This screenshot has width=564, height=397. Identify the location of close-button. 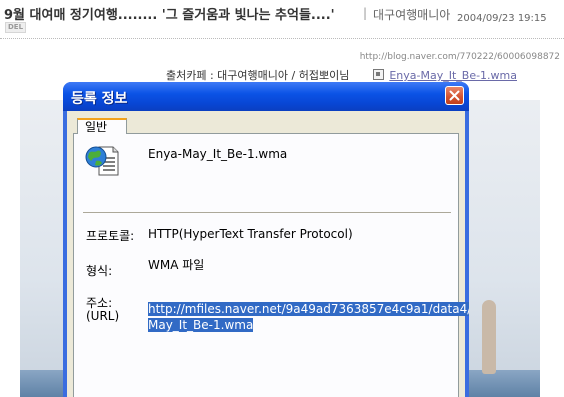
(454, 95).